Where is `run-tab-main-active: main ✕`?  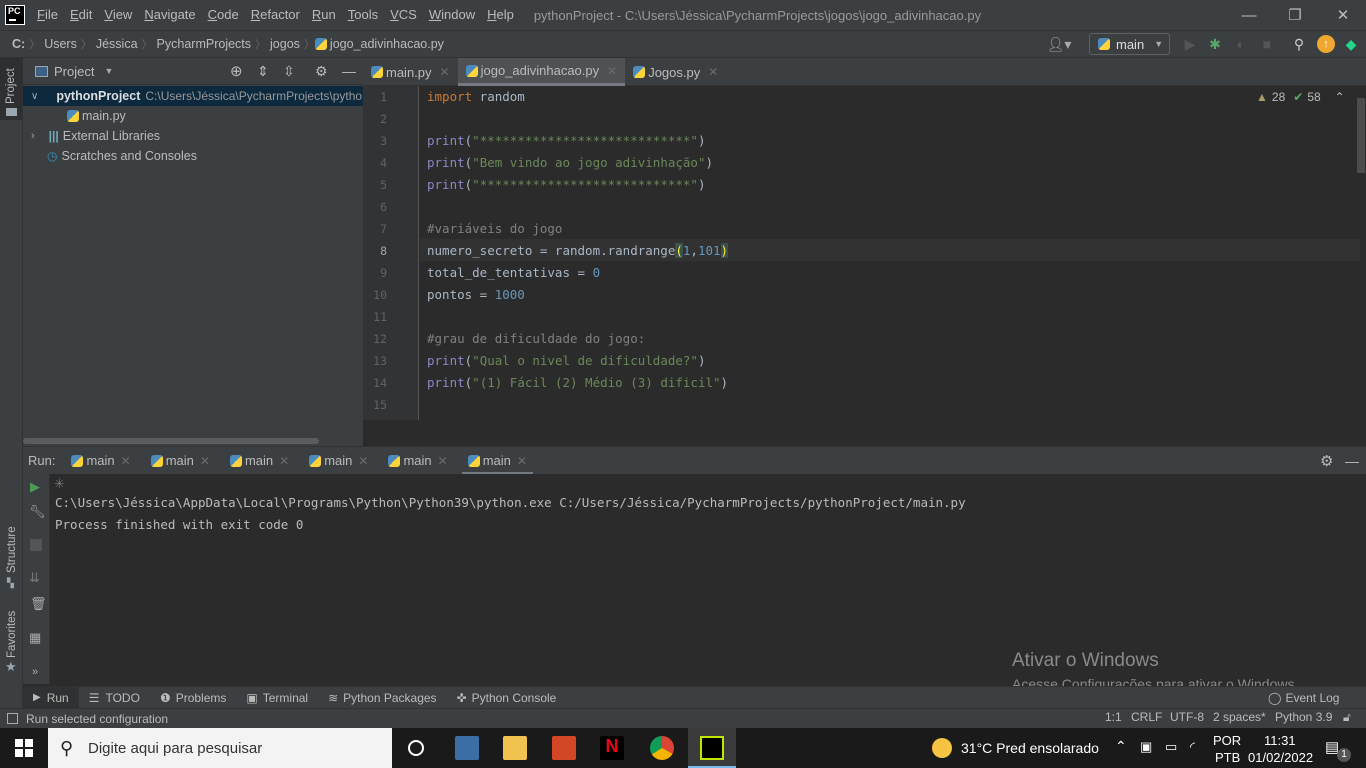
run-tab-main-active: main ✕ is located at coordinates (497, 461).